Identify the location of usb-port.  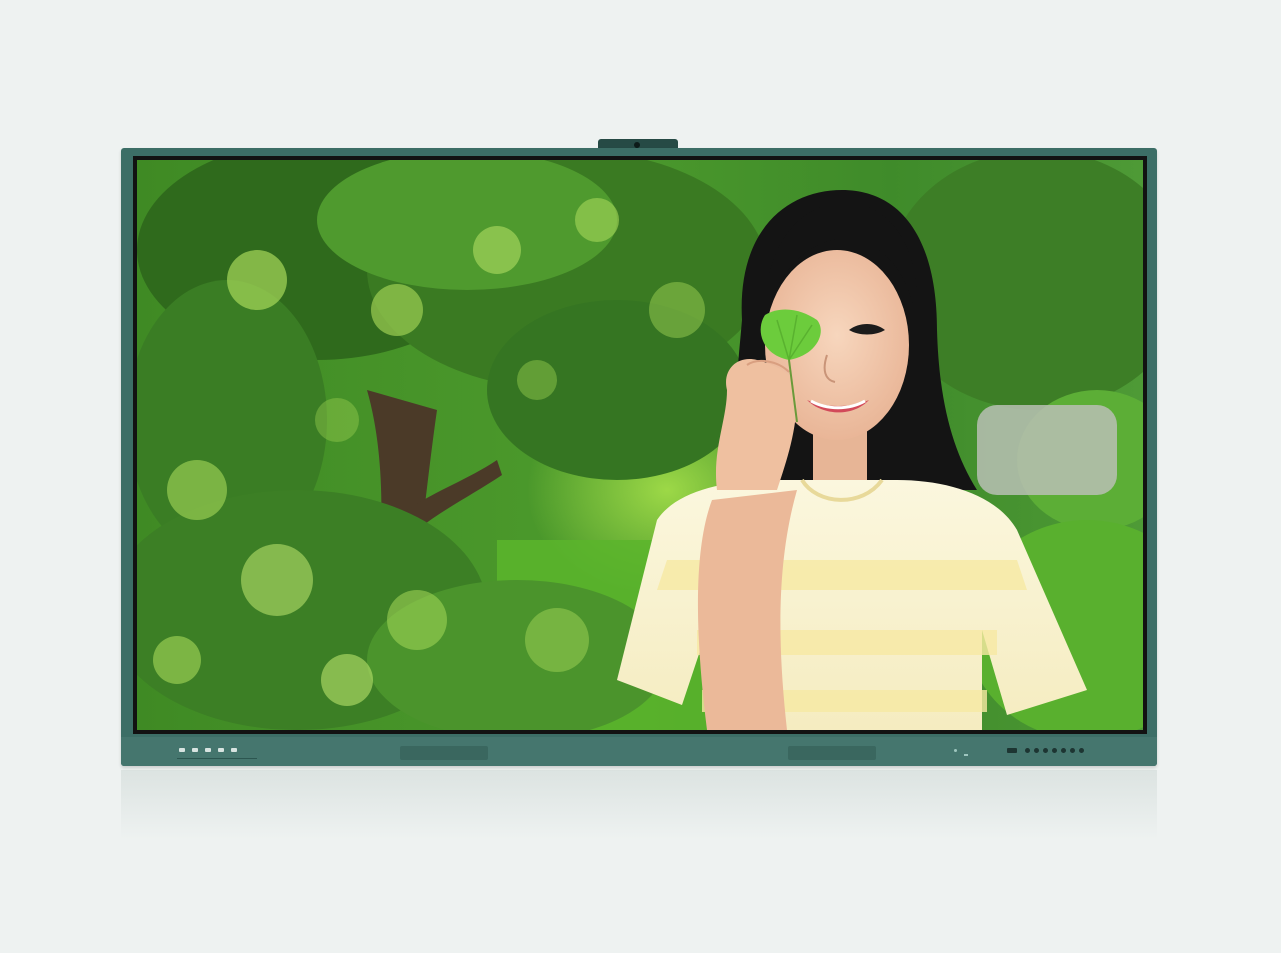
(1012, 750).